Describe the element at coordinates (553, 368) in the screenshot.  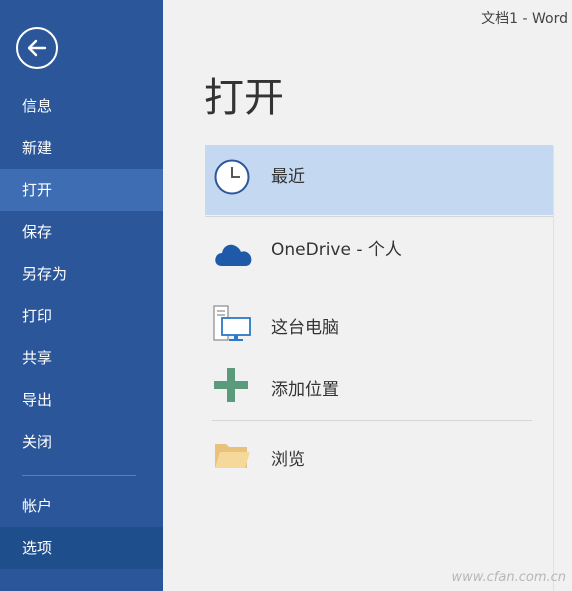
I see `panel-edge` at that location.